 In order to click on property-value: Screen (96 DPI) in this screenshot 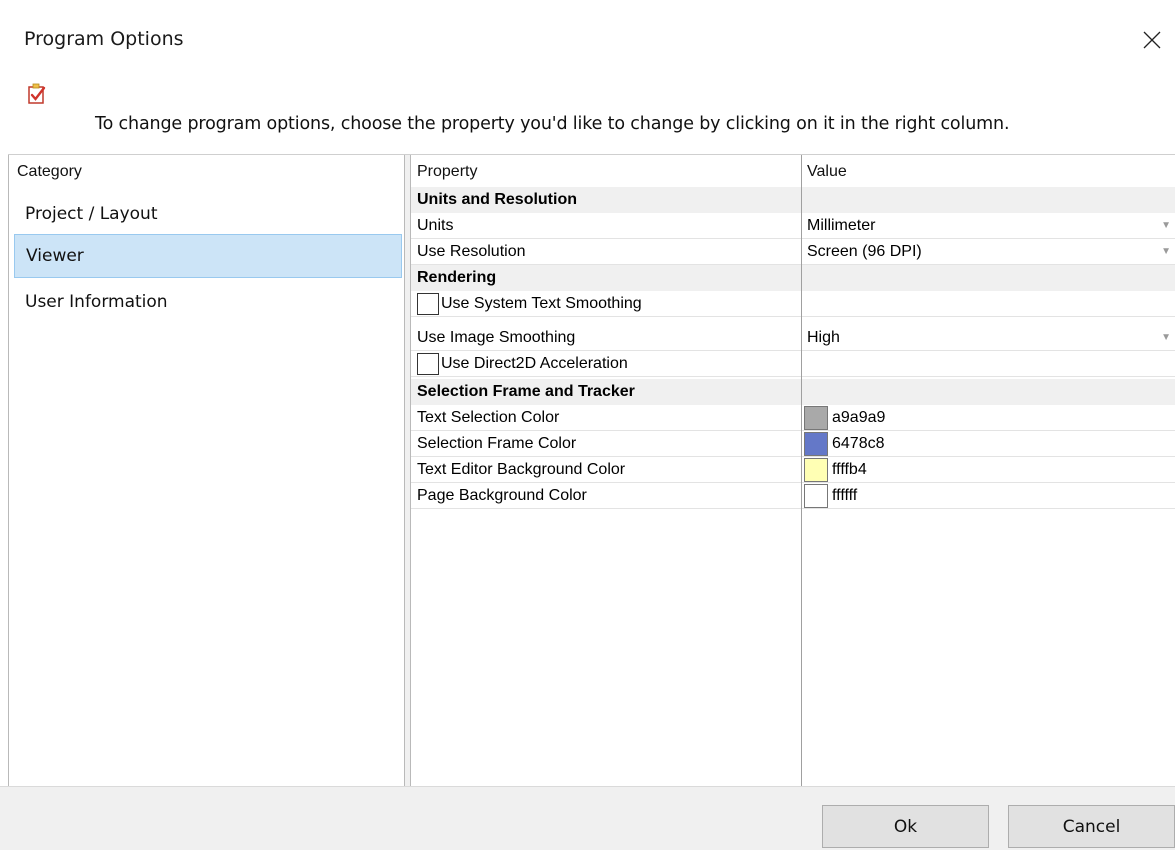, I will do `click(864, 252)`.